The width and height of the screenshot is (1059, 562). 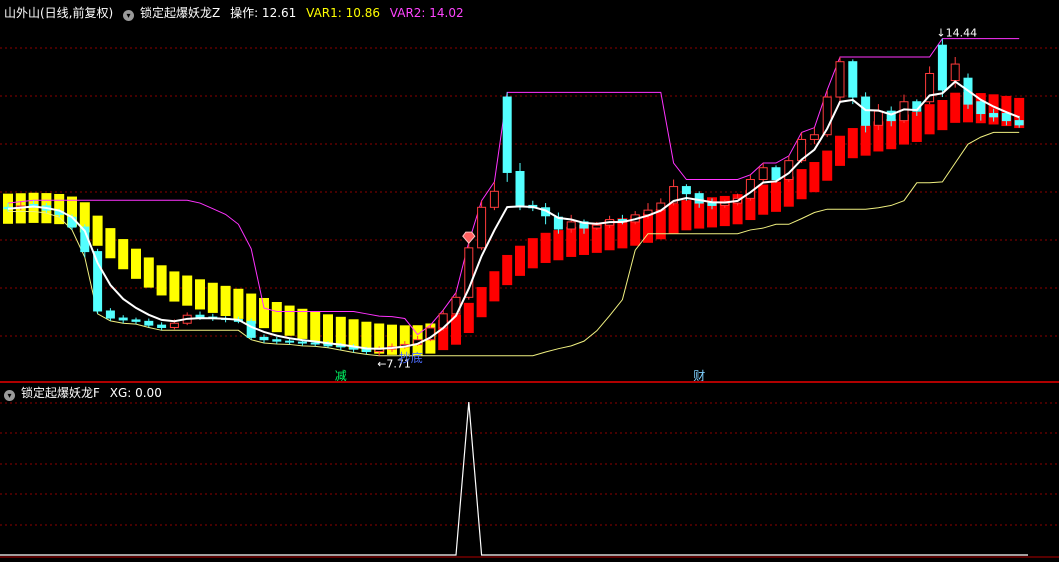 What do you see at coordinates (699, 376) in the screenshot?
I see `signal-label-cai: 财` at bounding box center [699, 376].